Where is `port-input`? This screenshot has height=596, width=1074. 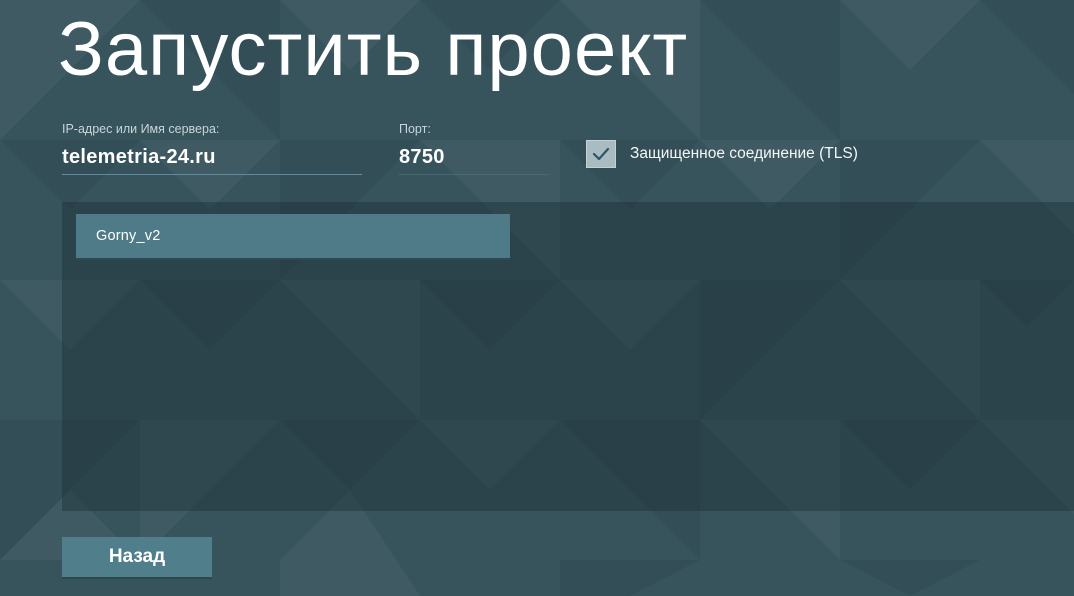
port-input is located at coordinates (474, 158).